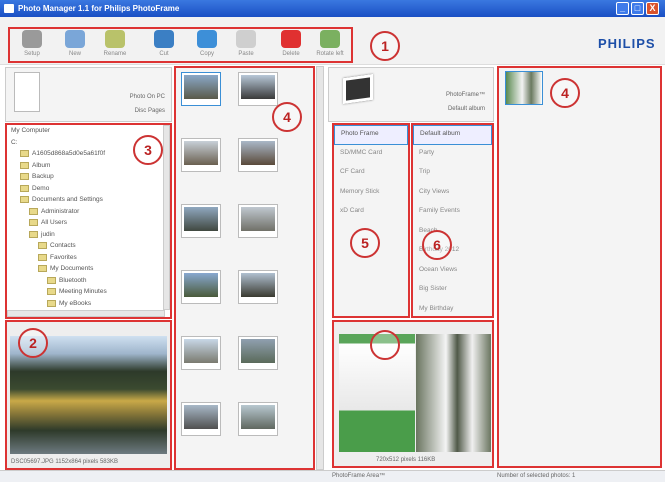  Describe the element at coordinates (63, 257) in the screenshot. I see `tree-item-label: Favorites` at that location.